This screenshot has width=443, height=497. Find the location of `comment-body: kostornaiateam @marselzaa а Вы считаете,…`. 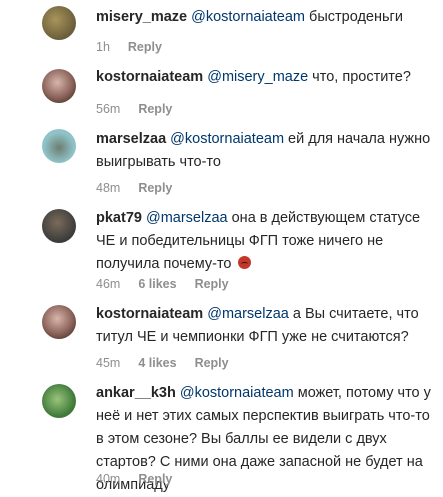

comment-body: kostornaiateam @marselzaa а Вы считаете,… is located at coordinates (266, 326).